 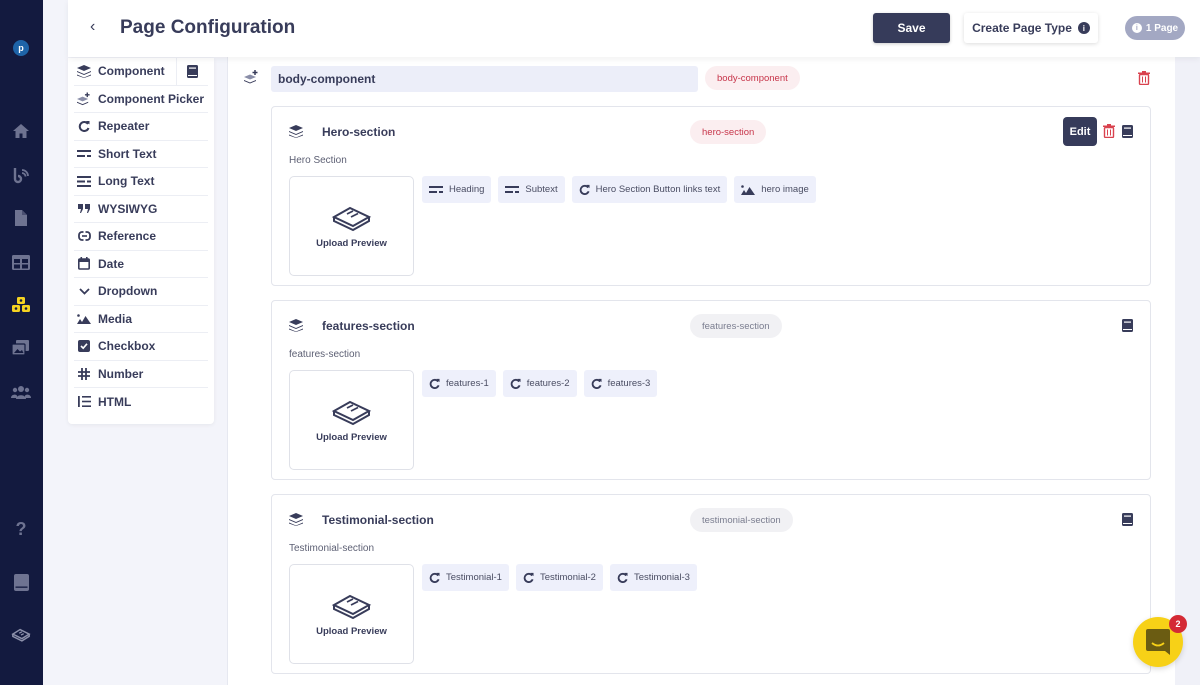 What do you see at coordinates (736, 326) in the screenshot?
I see `section-tag: features-section` at bounding box center [736, 326].